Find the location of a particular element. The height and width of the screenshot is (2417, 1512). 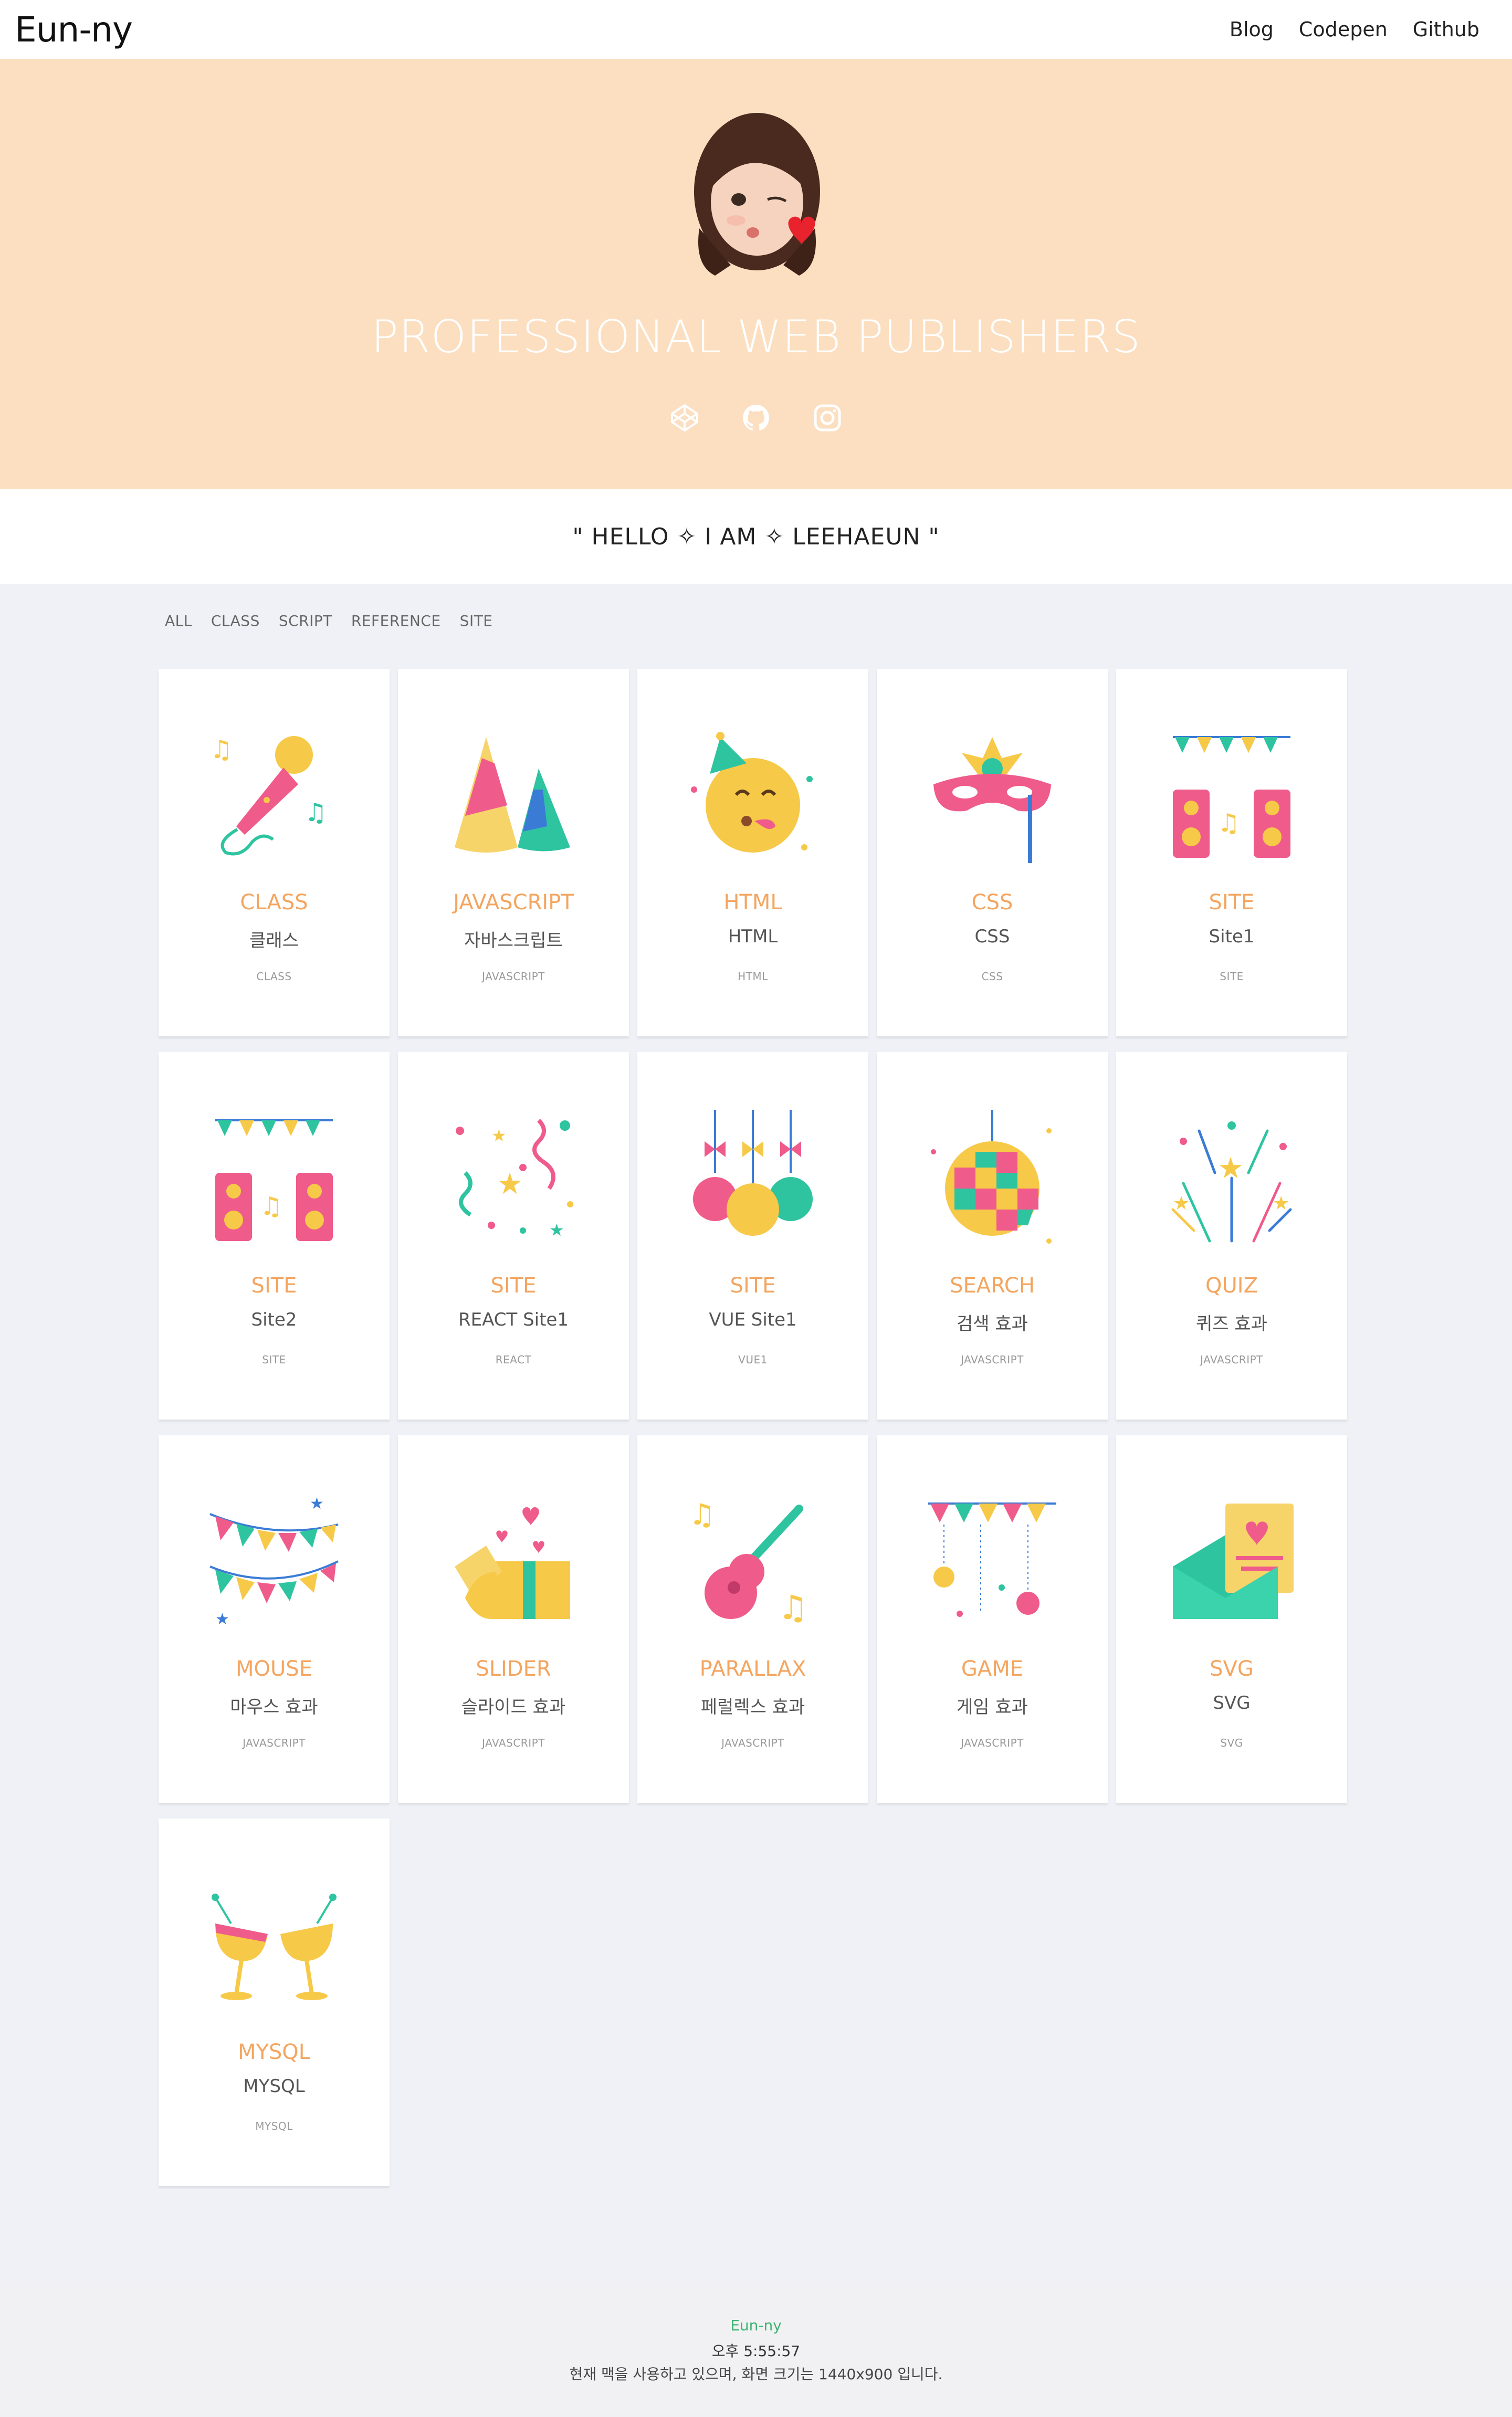

masquerade-mask-icon is located at coordinates (992, 800).